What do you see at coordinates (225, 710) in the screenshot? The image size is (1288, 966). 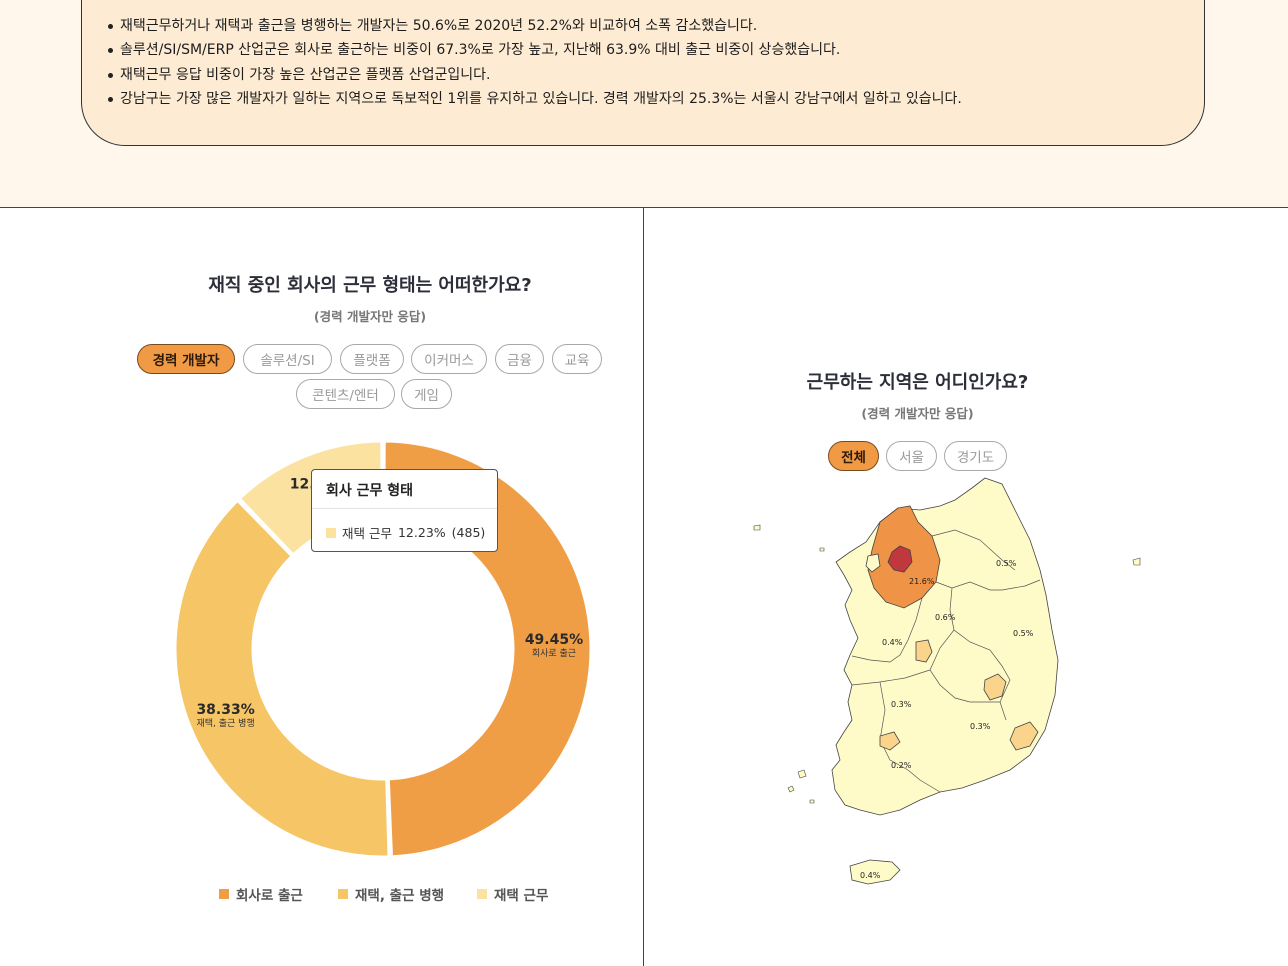 I see `slice-value-label: 38.33%` at bounding box center [225, 710].